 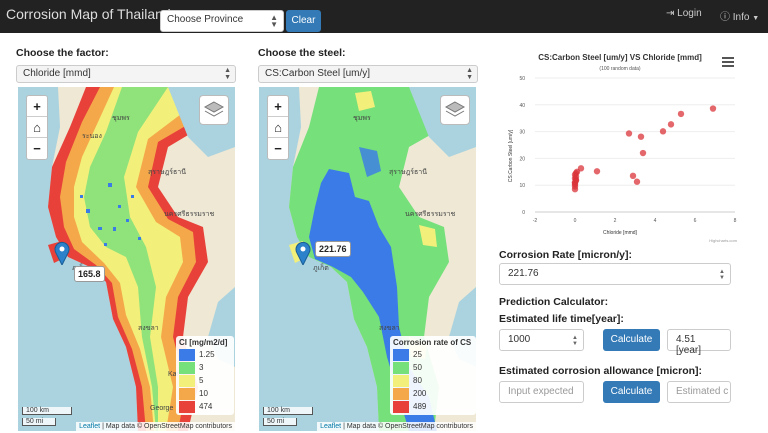 I want to click on life-result-field: 4.51 [year], so click(x=699, y=342).